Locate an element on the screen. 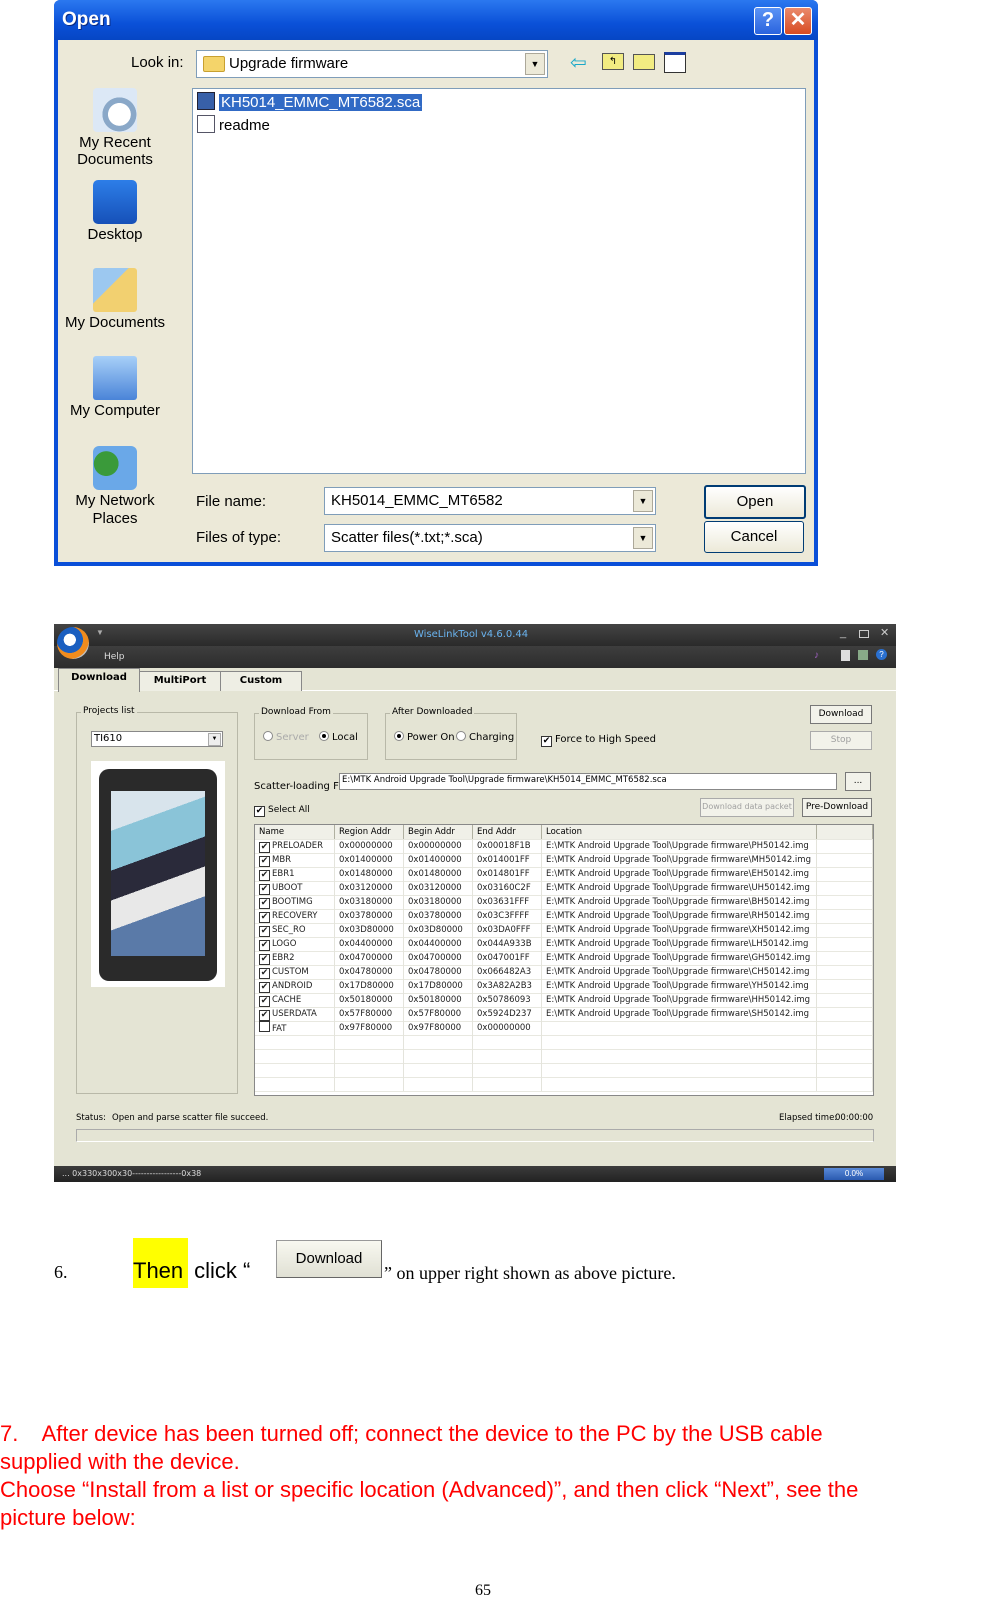  stop-button: Stop is located at coordinates (841, 740).